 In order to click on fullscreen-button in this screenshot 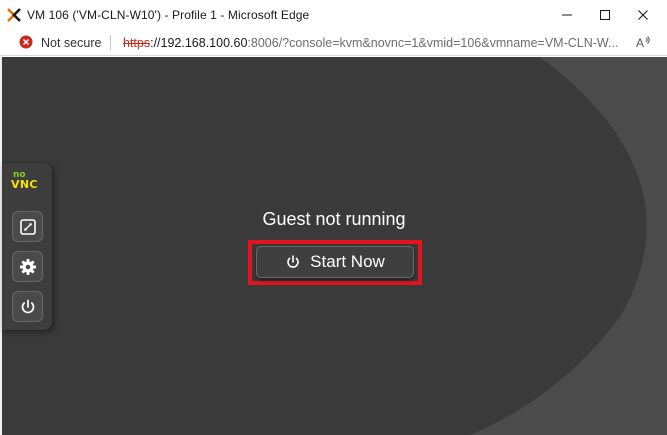, I will do `click(27, 226)`.